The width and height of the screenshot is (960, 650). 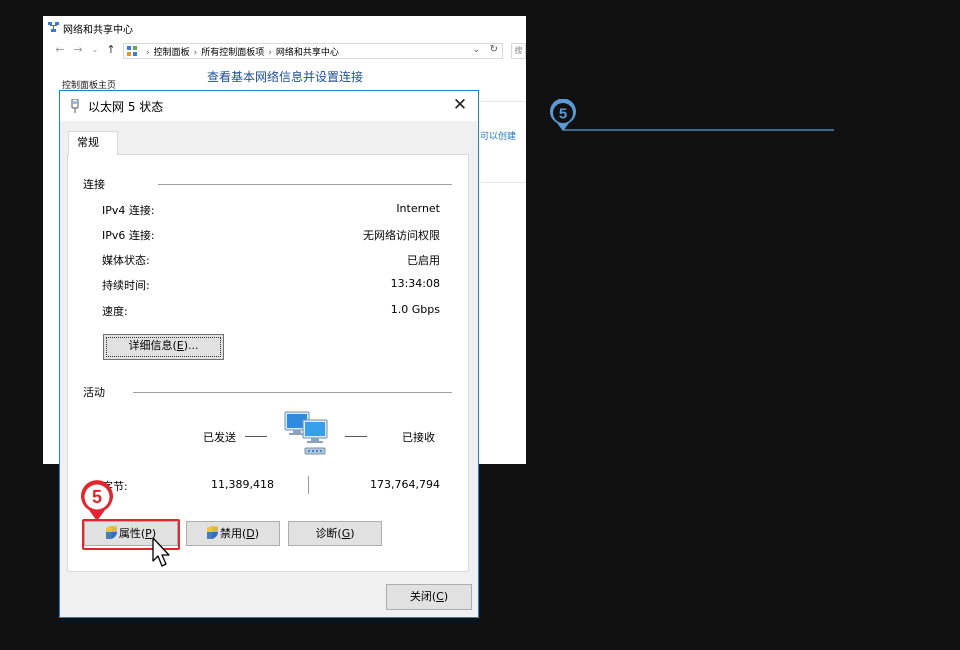 What do you see at coordinates (256, 436) in the screenshot?
I see `sent-line` at bounding box center [256, 436].